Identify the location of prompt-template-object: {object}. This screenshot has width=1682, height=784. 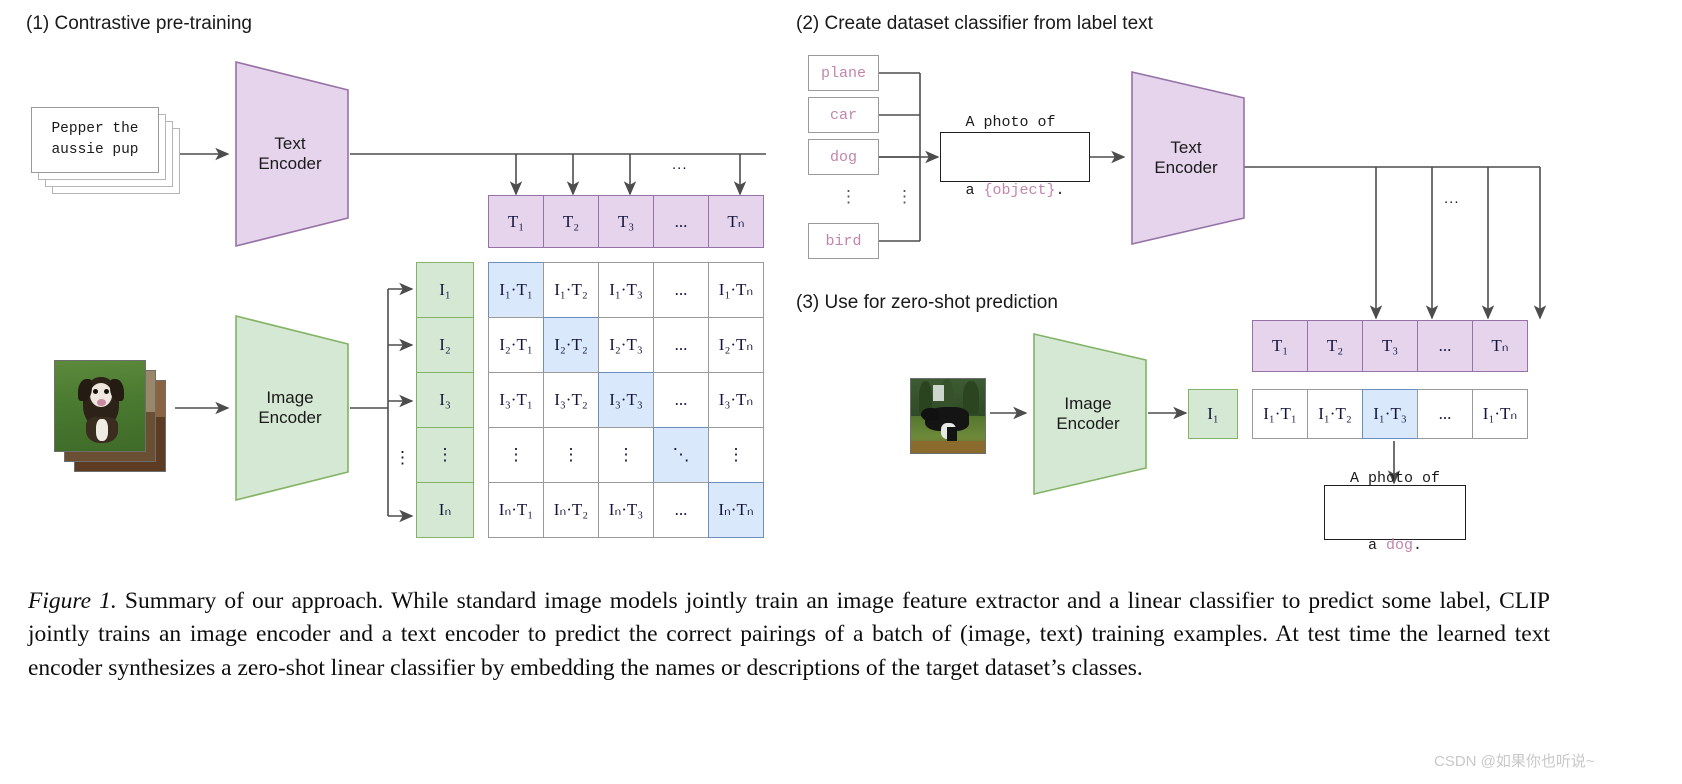
(1019, 190).